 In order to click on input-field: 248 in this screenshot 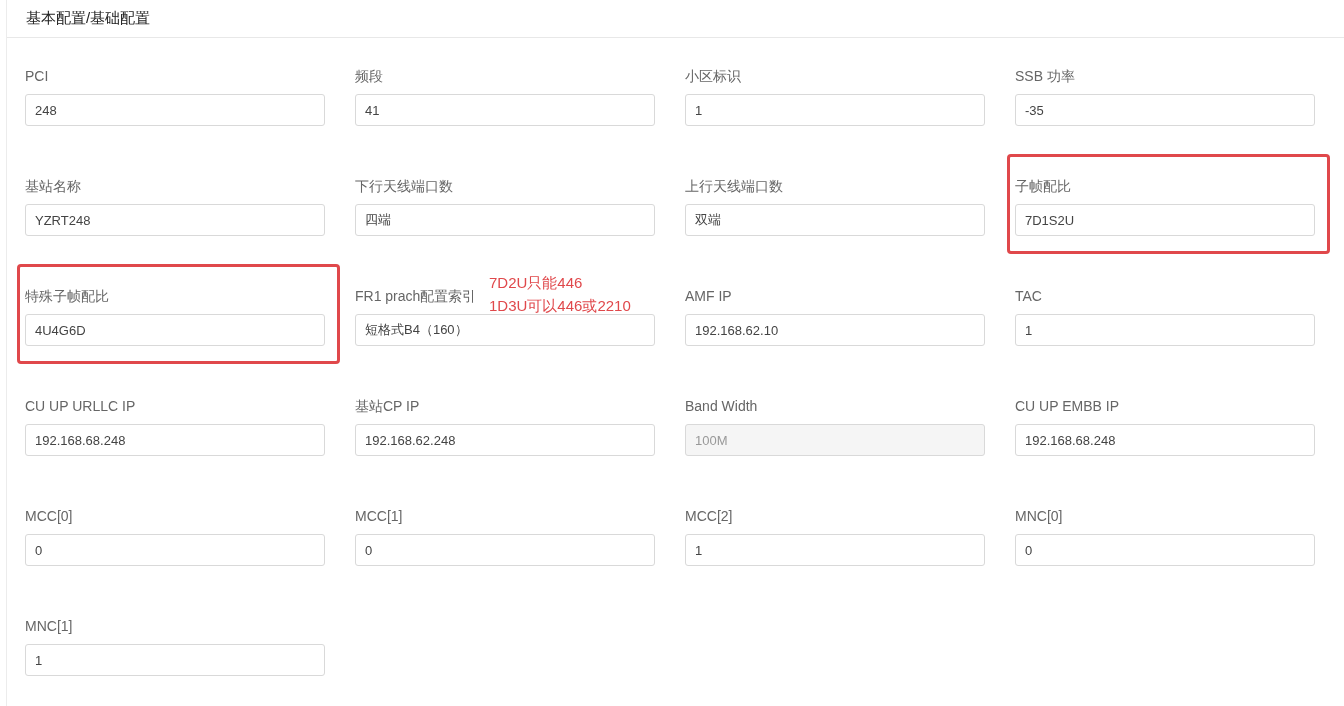, I will do `click(175, 110)`.